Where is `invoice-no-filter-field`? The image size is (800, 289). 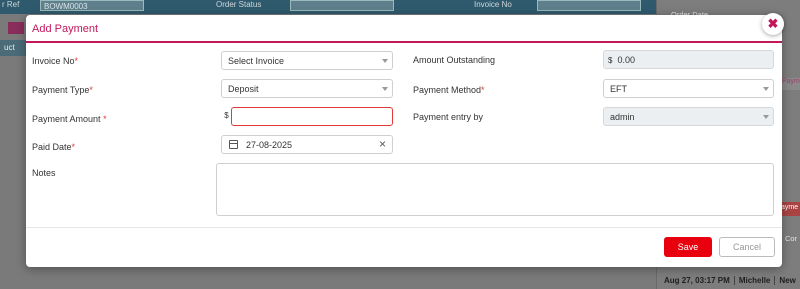 invoice-no-filter-field is located at coordinates (589, 5).